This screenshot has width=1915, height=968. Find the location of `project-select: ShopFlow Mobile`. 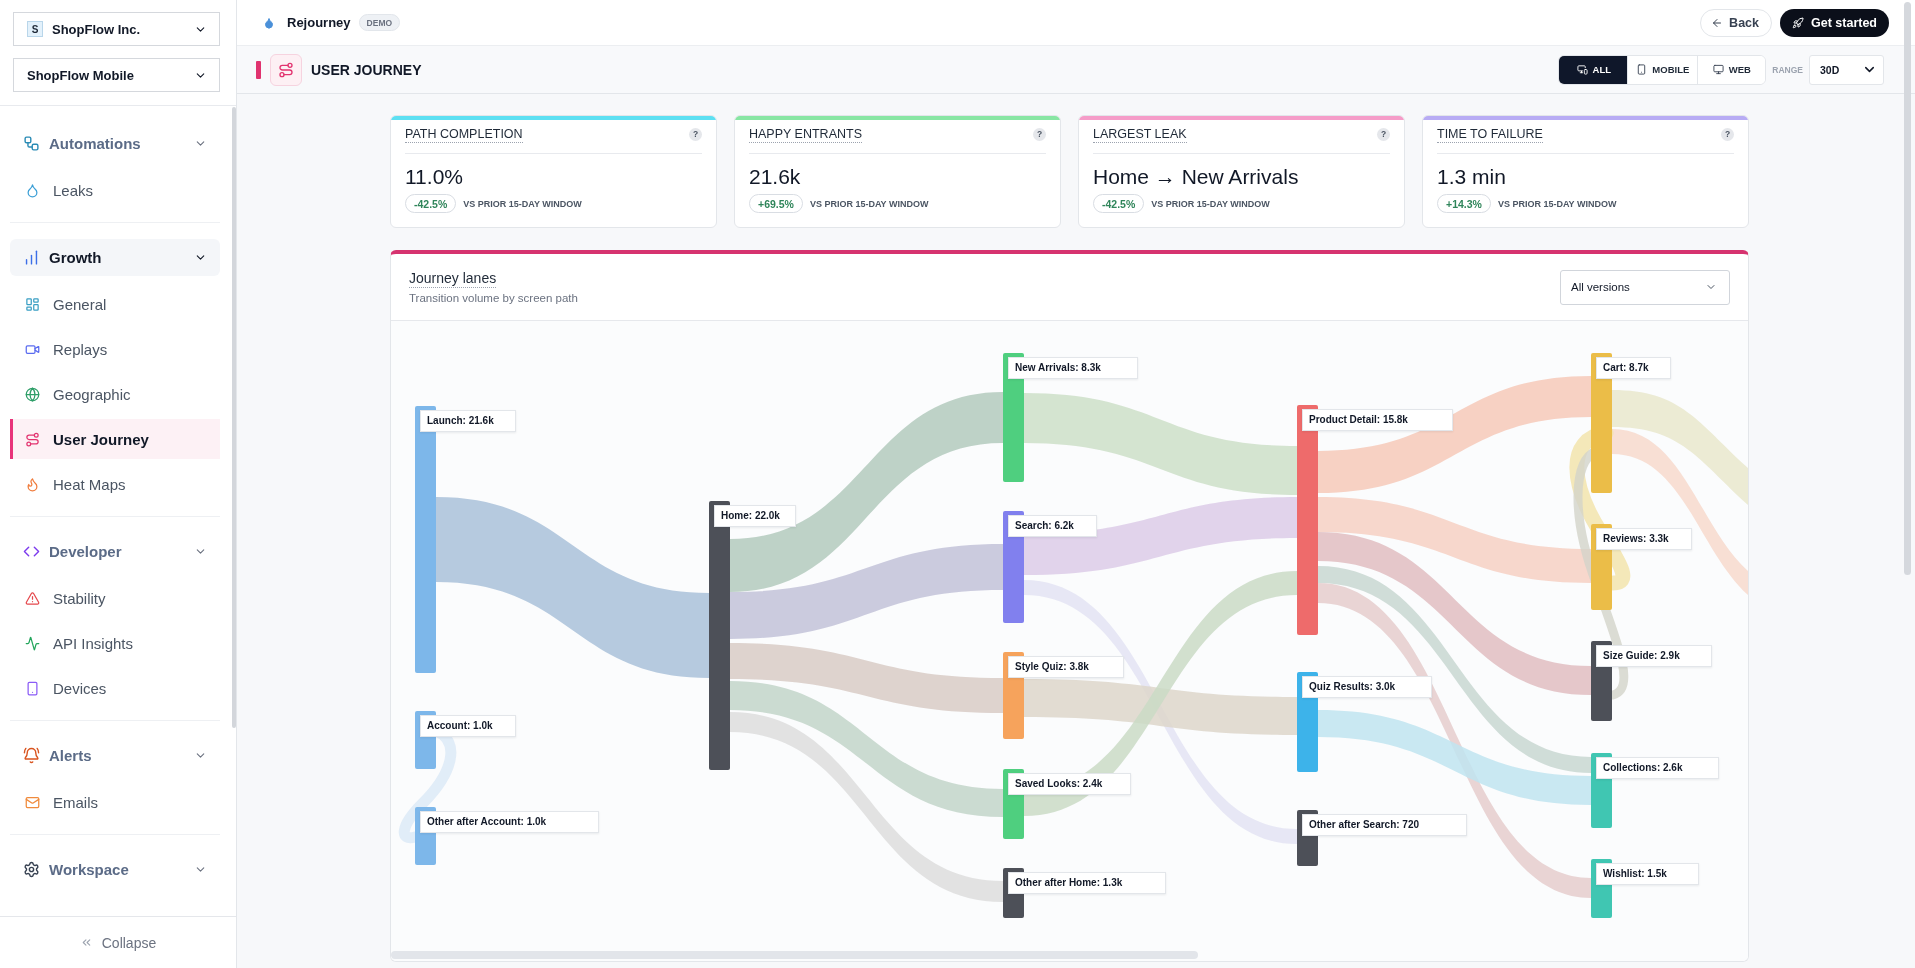

project-select: ShopFlow Mobile is located at coordinates (116, 75).